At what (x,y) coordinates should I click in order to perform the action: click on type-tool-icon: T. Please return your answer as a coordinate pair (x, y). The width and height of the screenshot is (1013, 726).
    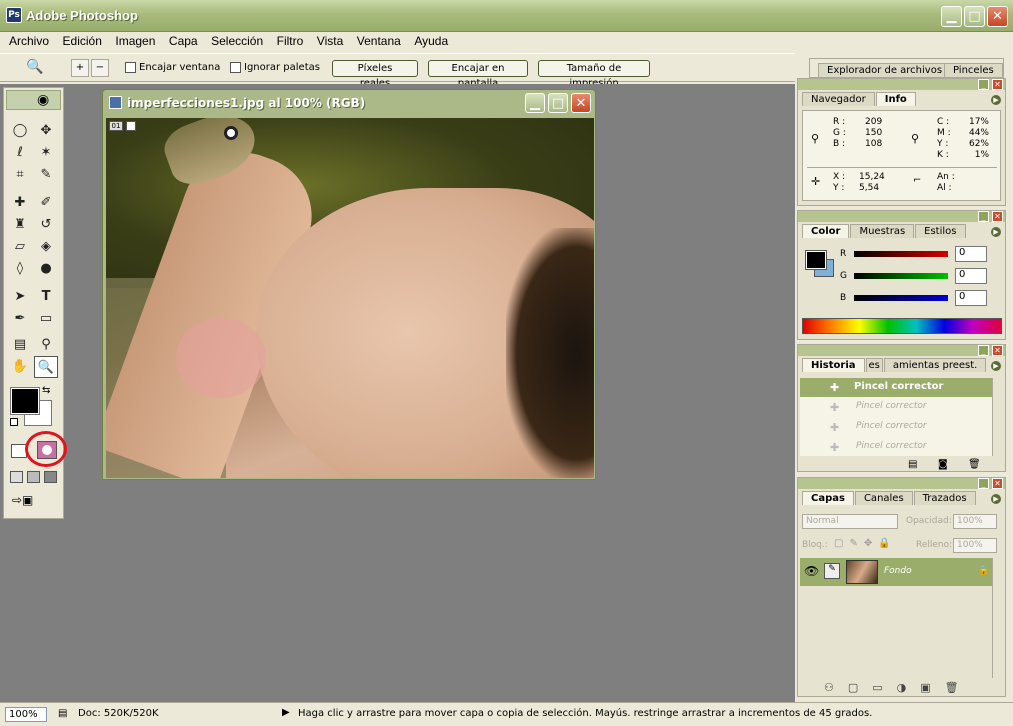
    Looking at the image, I should click on (46, 297).